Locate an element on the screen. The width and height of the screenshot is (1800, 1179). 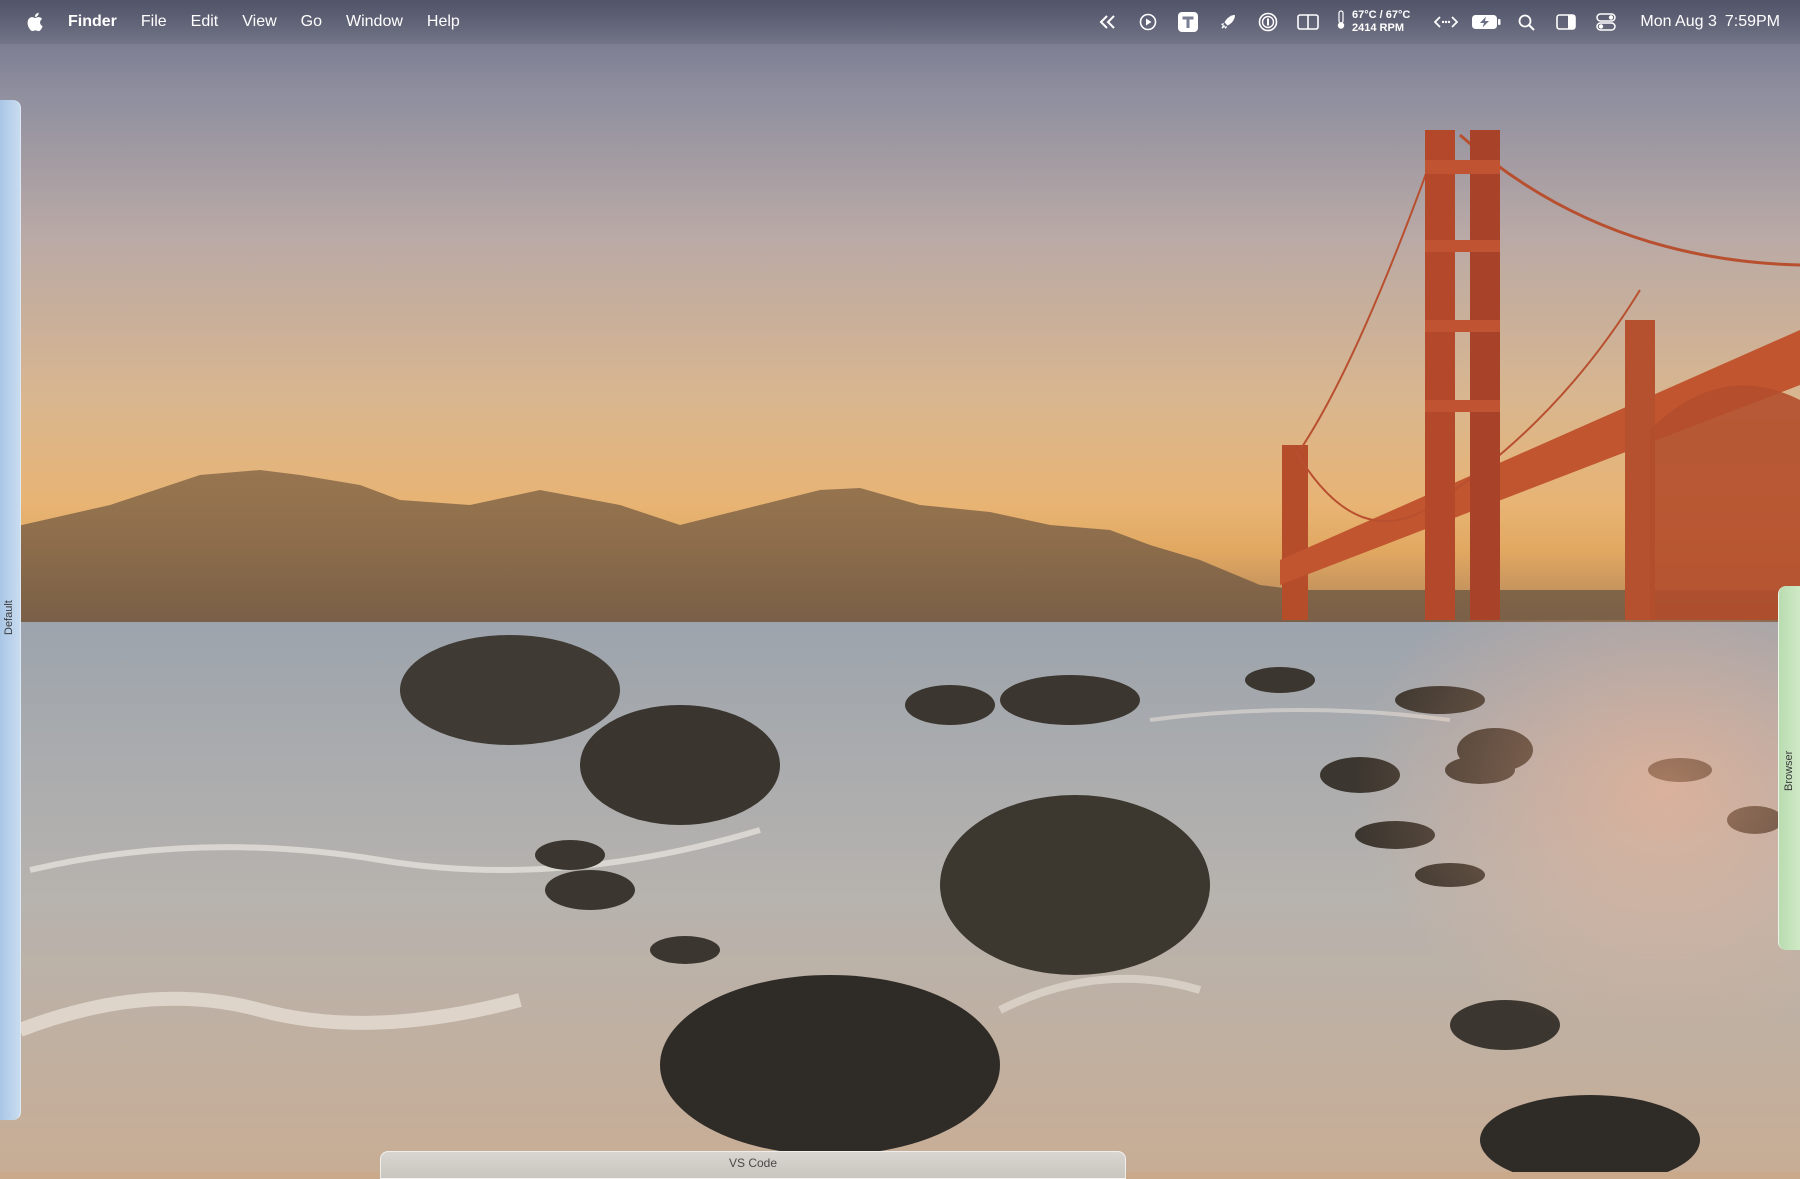
clock-time: 7:59PM is located at coordinates (1752, 21).